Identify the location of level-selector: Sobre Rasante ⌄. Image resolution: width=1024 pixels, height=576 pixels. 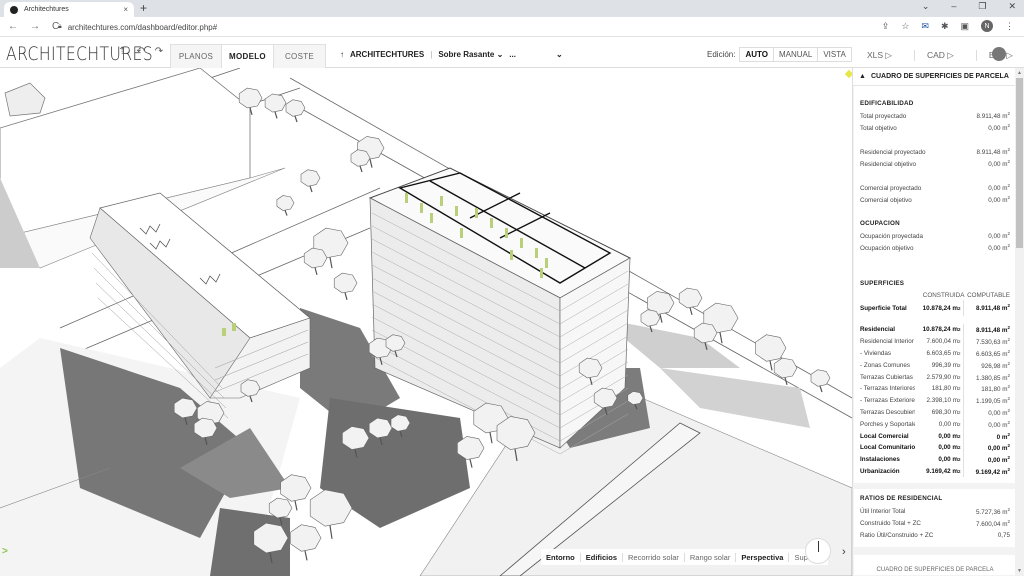
(470, 54).